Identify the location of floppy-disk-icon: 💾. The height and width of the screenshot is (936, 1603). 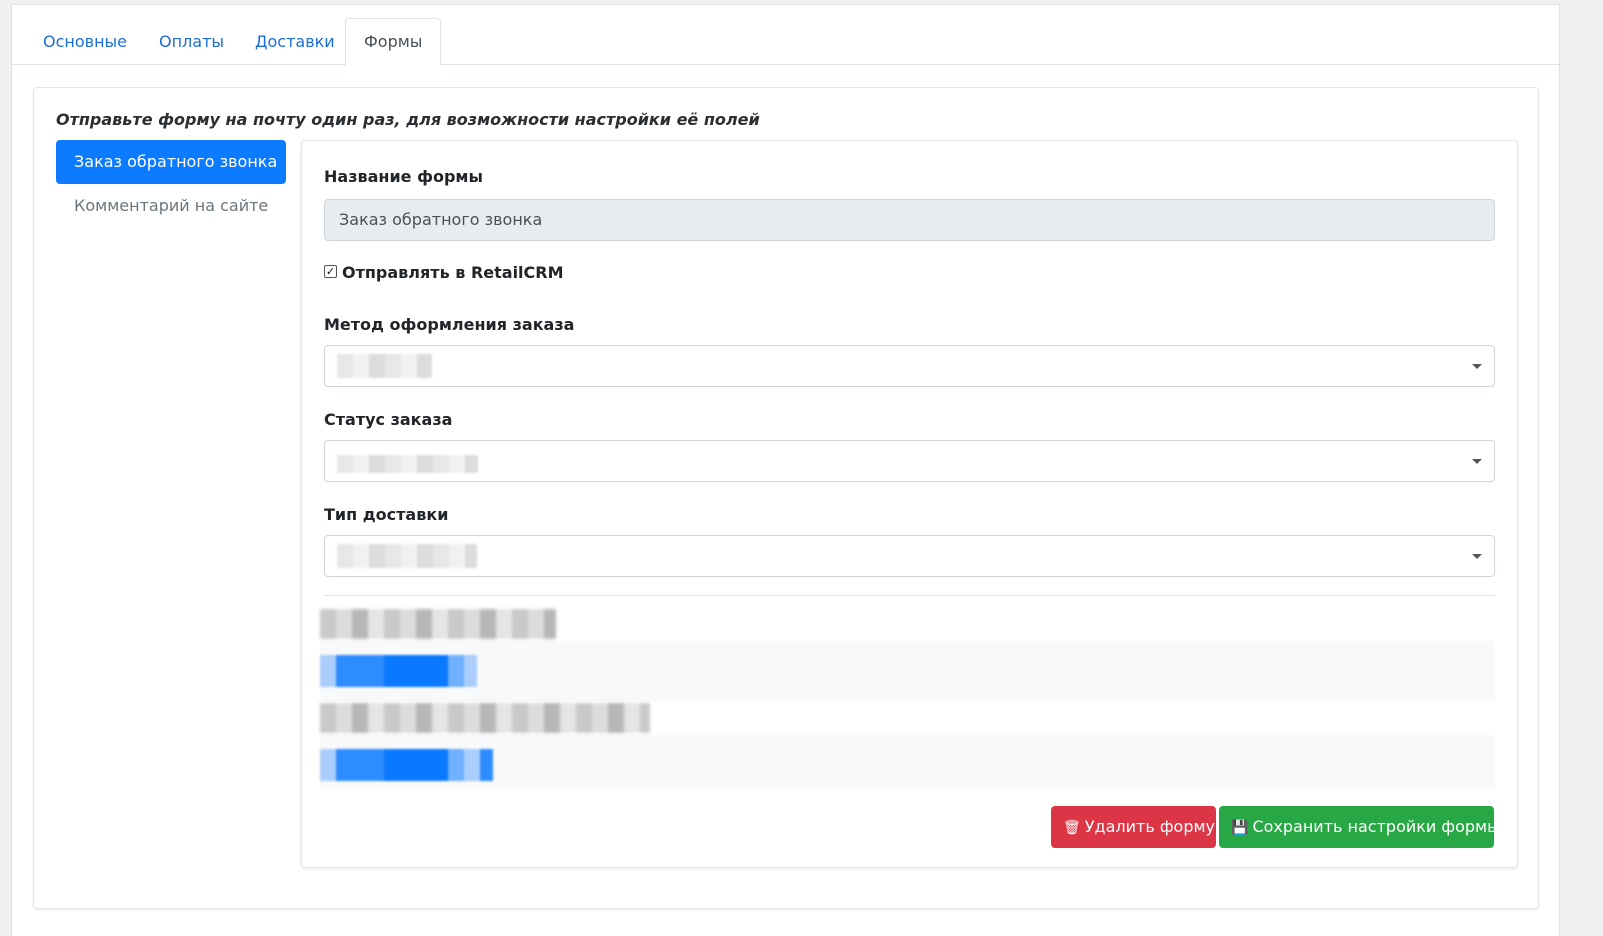
(1240, 828).